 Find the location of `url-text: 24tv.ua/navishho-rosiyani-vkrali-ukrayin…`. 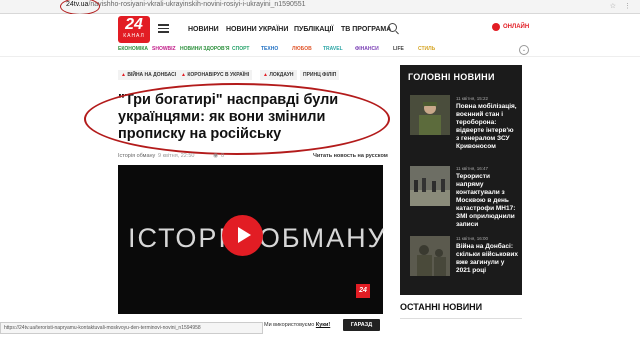

url-text: 24tv.ua/navishho-rosiyani-vkrali-ukrayin… is located at coordinates (186, 4).